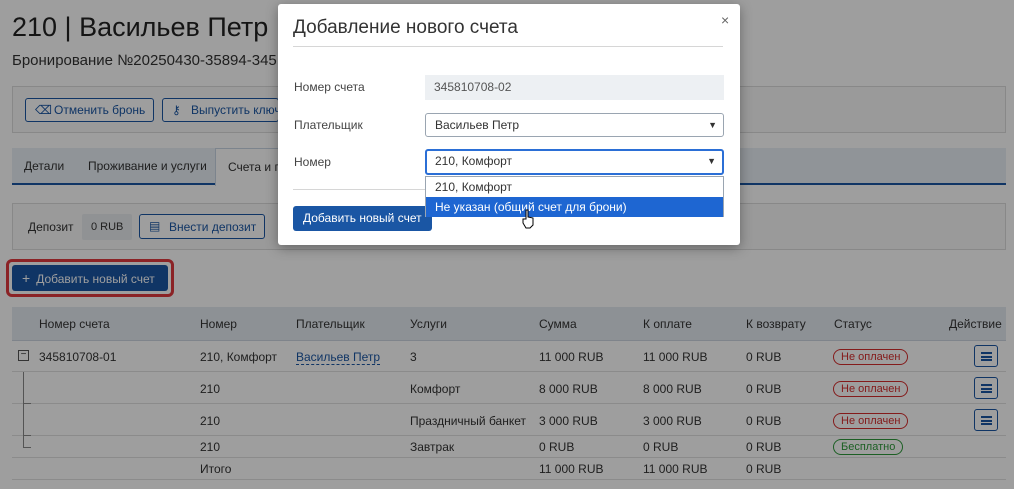  I want to click on account-number-label: Номер счета, so click(329, 87).